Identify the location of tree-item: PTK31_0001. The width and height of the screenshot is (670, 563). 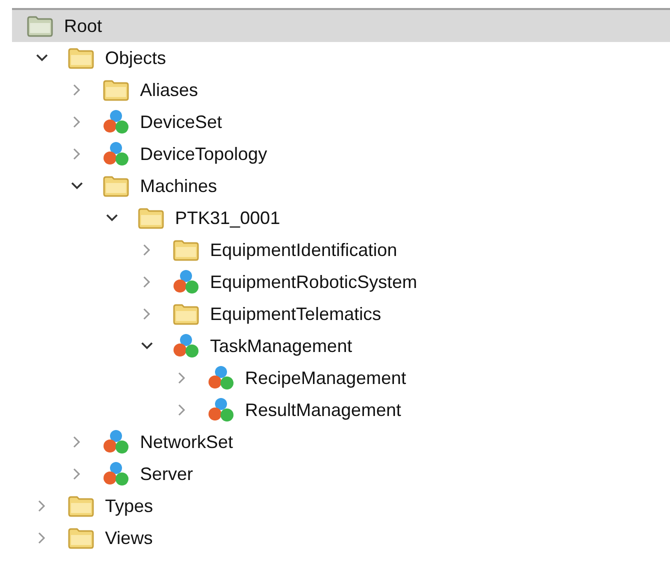
(341, 218).